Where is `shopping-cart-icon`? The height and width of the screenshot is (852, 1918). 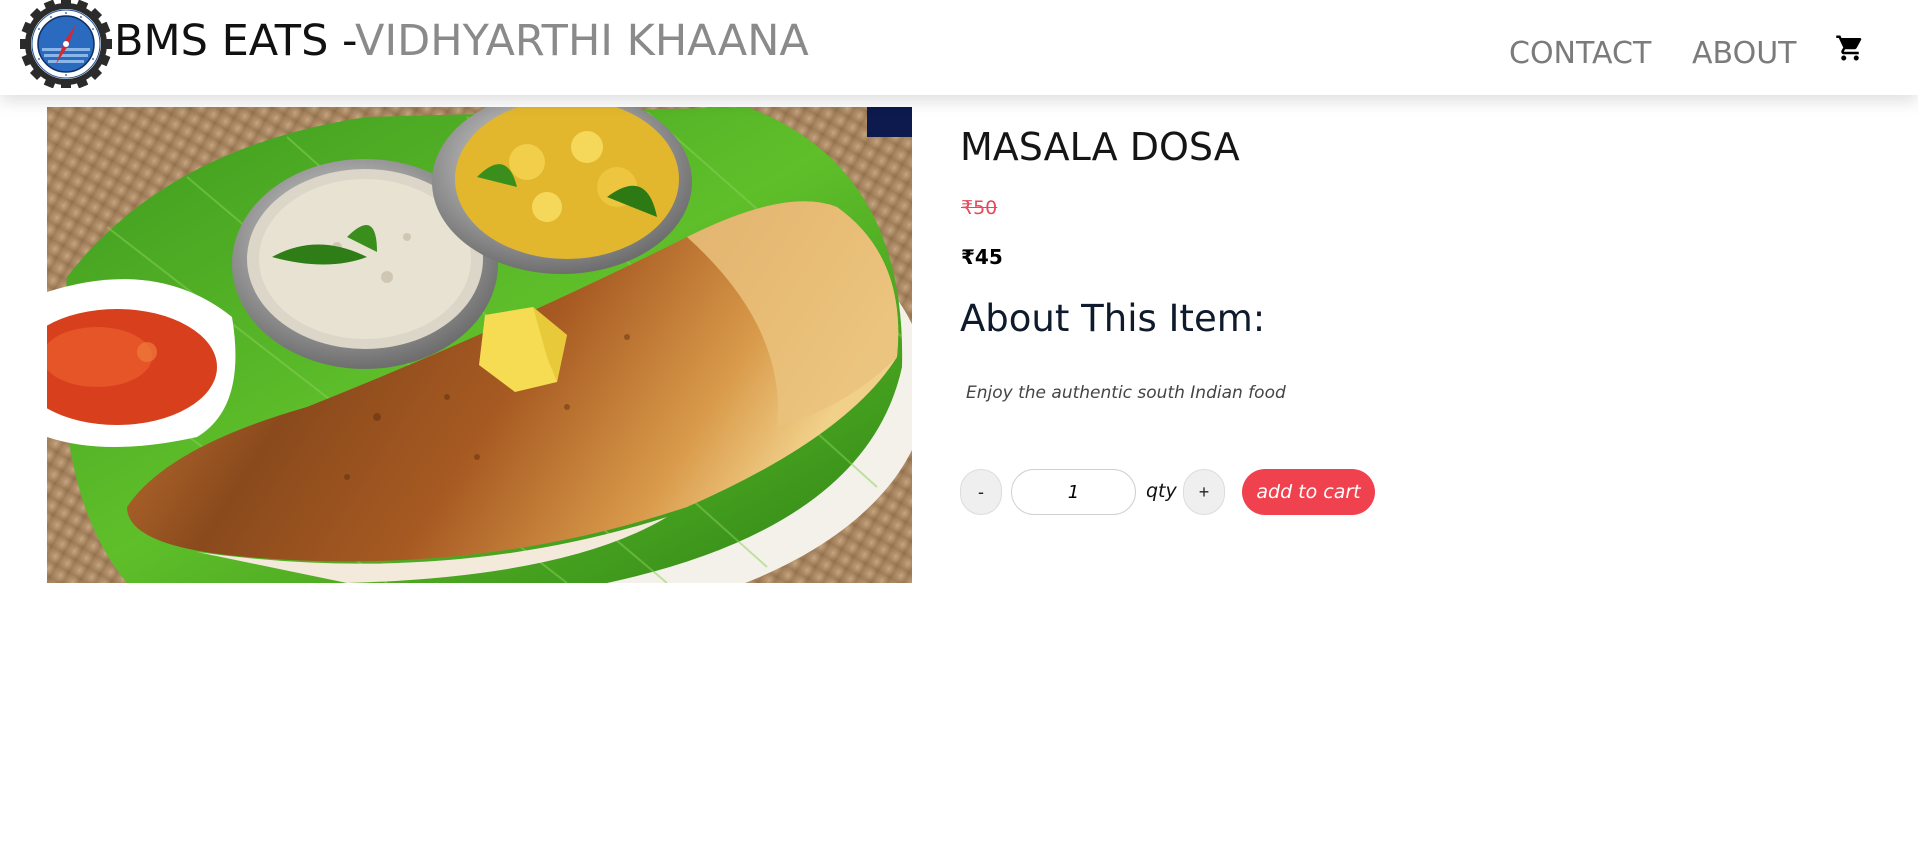 shopping-cart-icon is located at coordinates (1850, 48).